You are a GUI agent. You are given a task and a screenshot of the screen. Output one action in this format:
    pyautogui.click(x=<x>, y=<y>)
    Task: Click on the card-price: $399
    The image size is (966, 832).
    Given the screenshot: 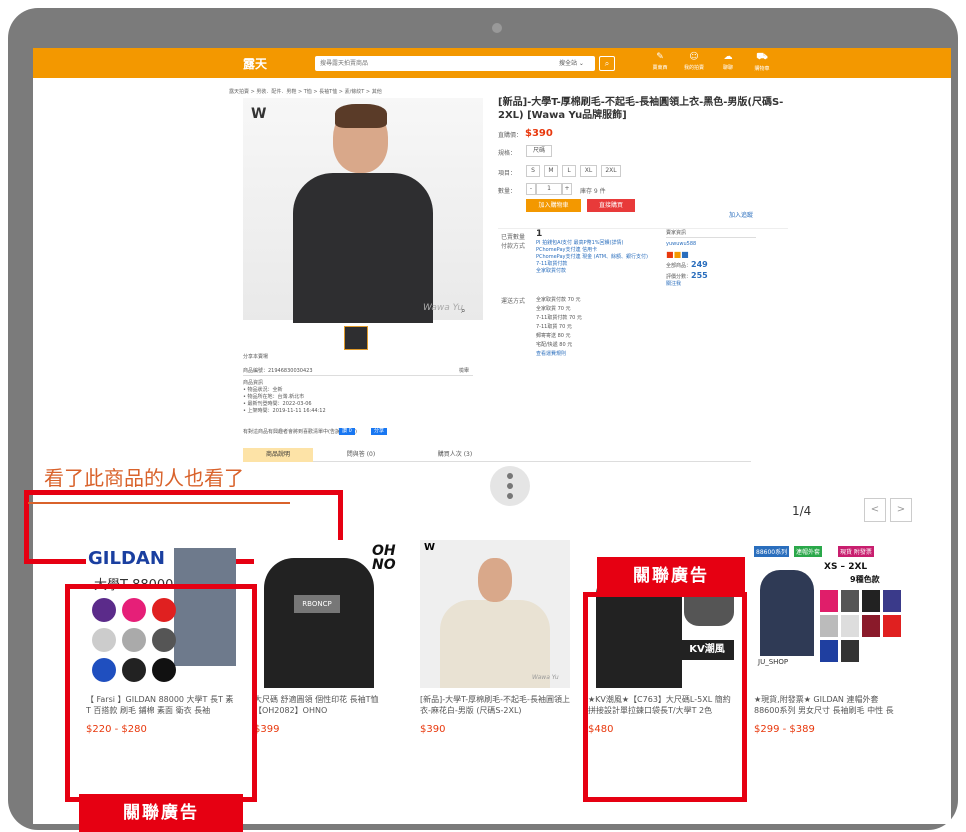 What is the action you would take?
    pyautogui.click(x=267, y=729)
    